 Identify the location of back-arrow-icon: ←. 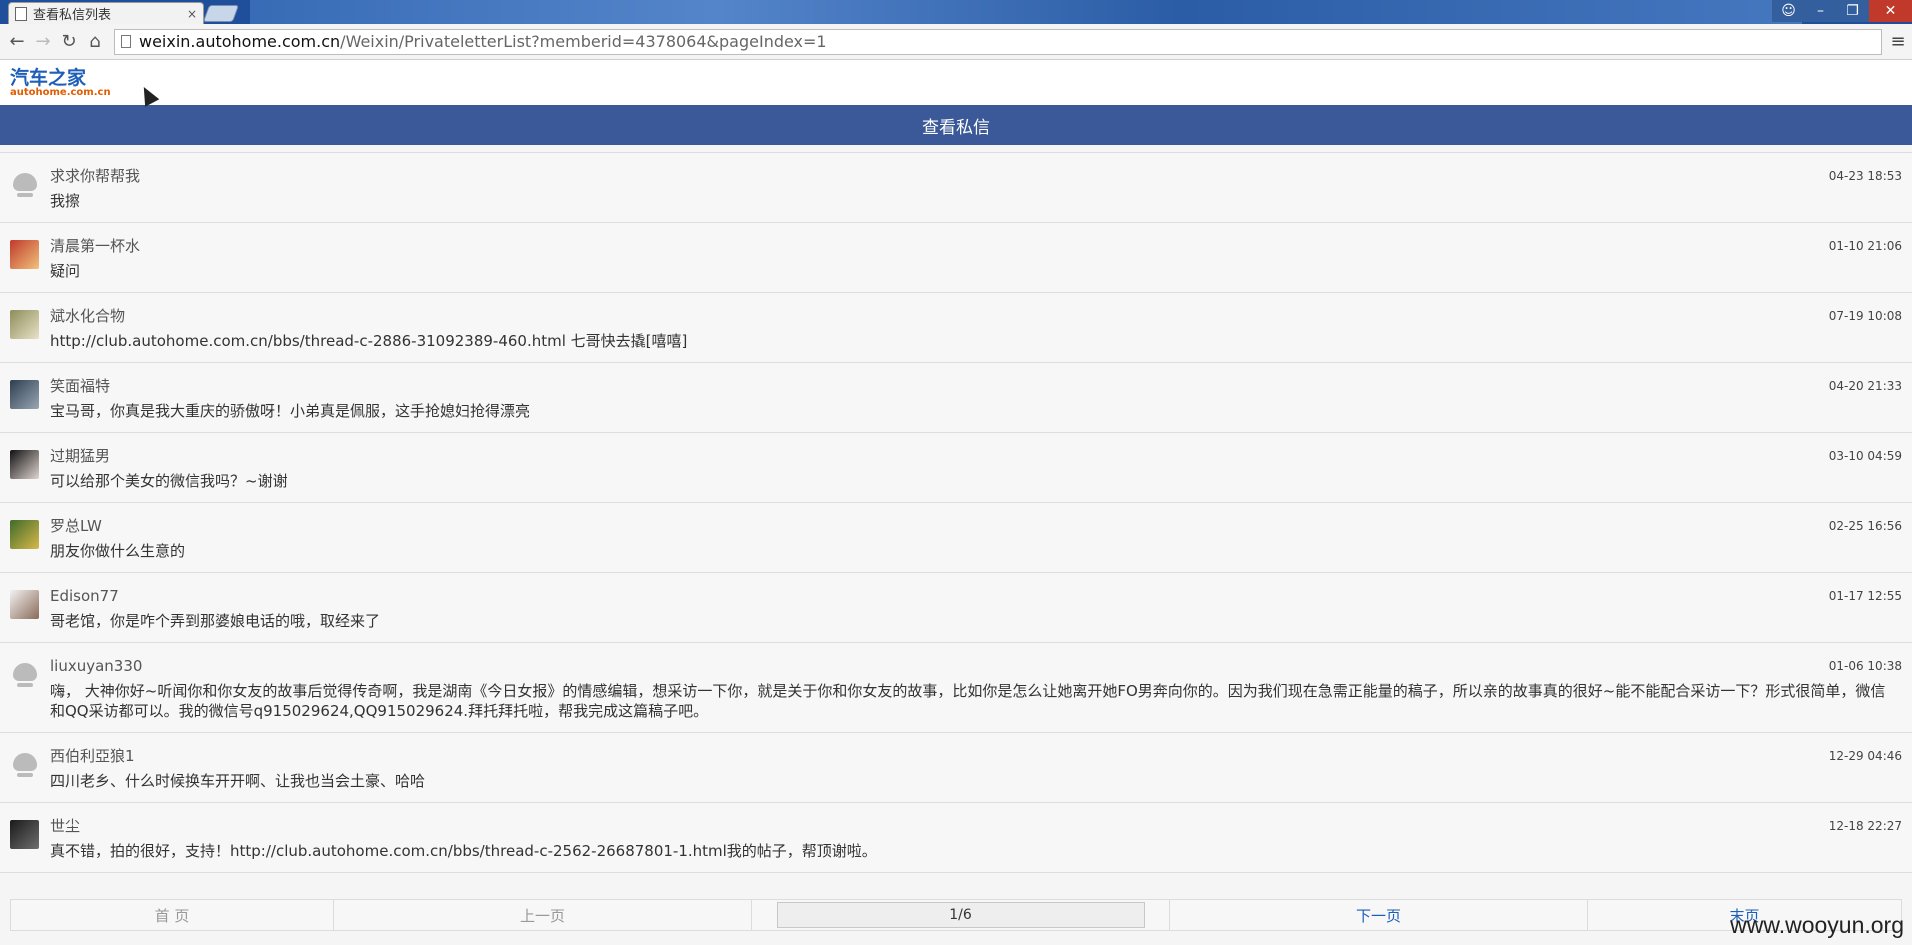
(17, 42).